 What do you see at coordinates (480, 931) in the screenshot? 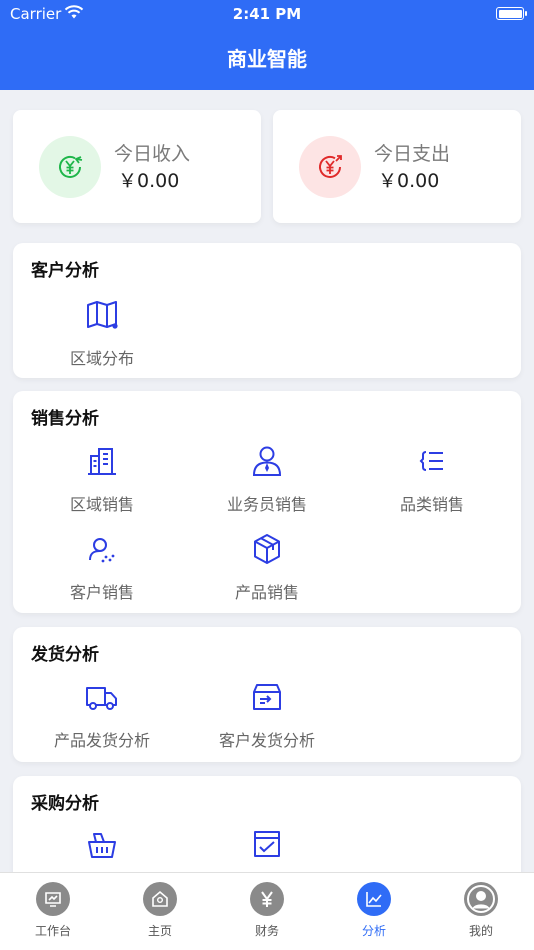
I see `tab-mine-label: 我的` at bounding box center [480, 931].